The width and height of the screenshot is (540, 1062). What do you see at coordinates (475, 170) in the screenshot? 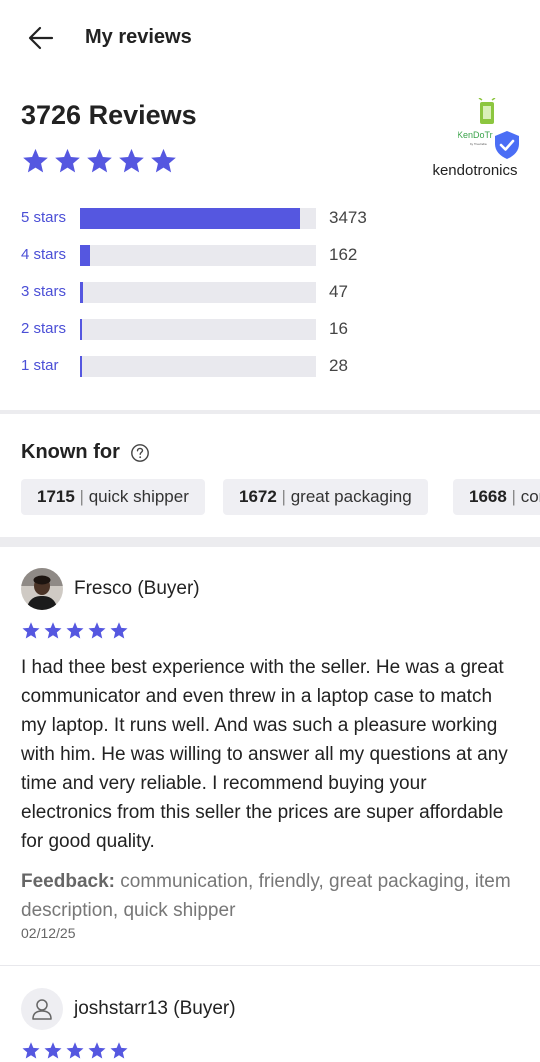
I see `seller-name: kendotronics` at bounding box center [475, 170].